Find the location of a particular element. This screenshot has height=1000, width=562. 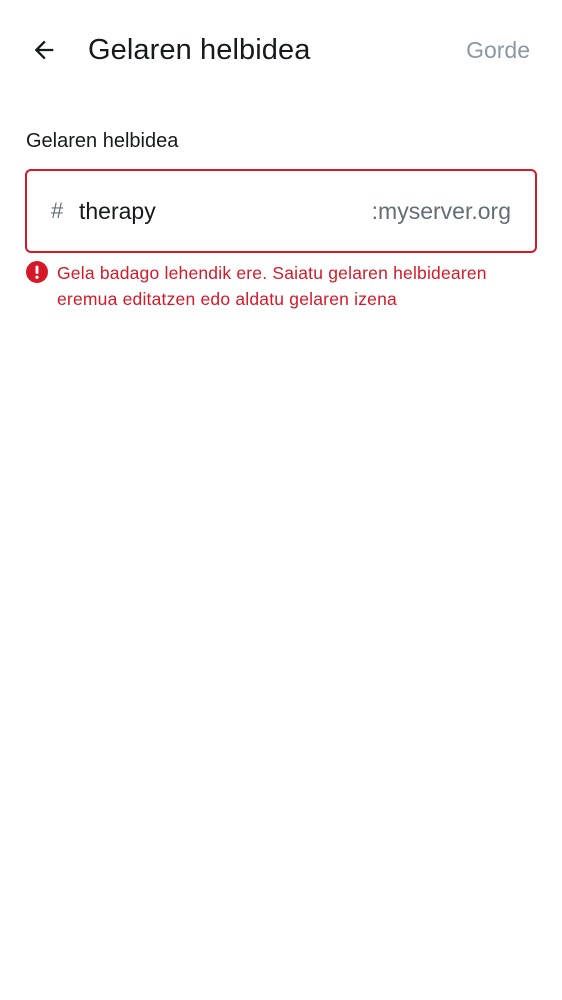

room-alias-input is located at coordinates (209, 211).